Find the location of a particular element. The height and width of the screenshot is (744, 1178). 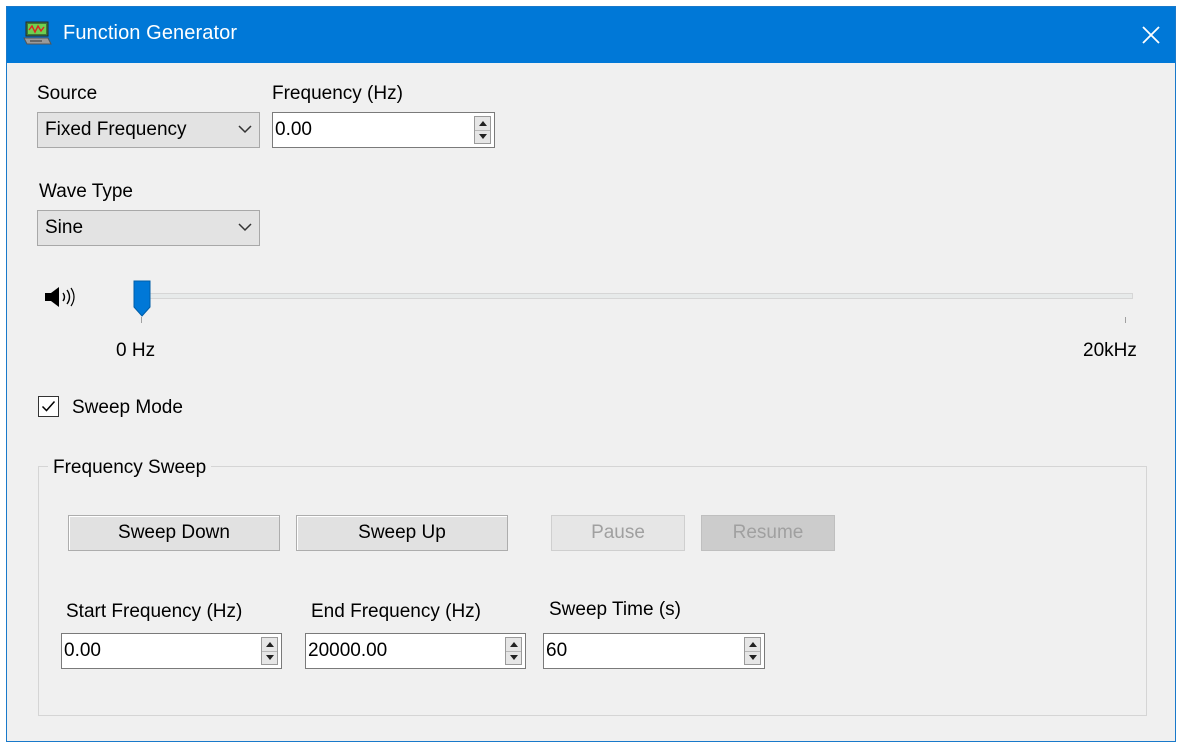

wave-type-label: Wave Type is located at coordinates (86, 191).